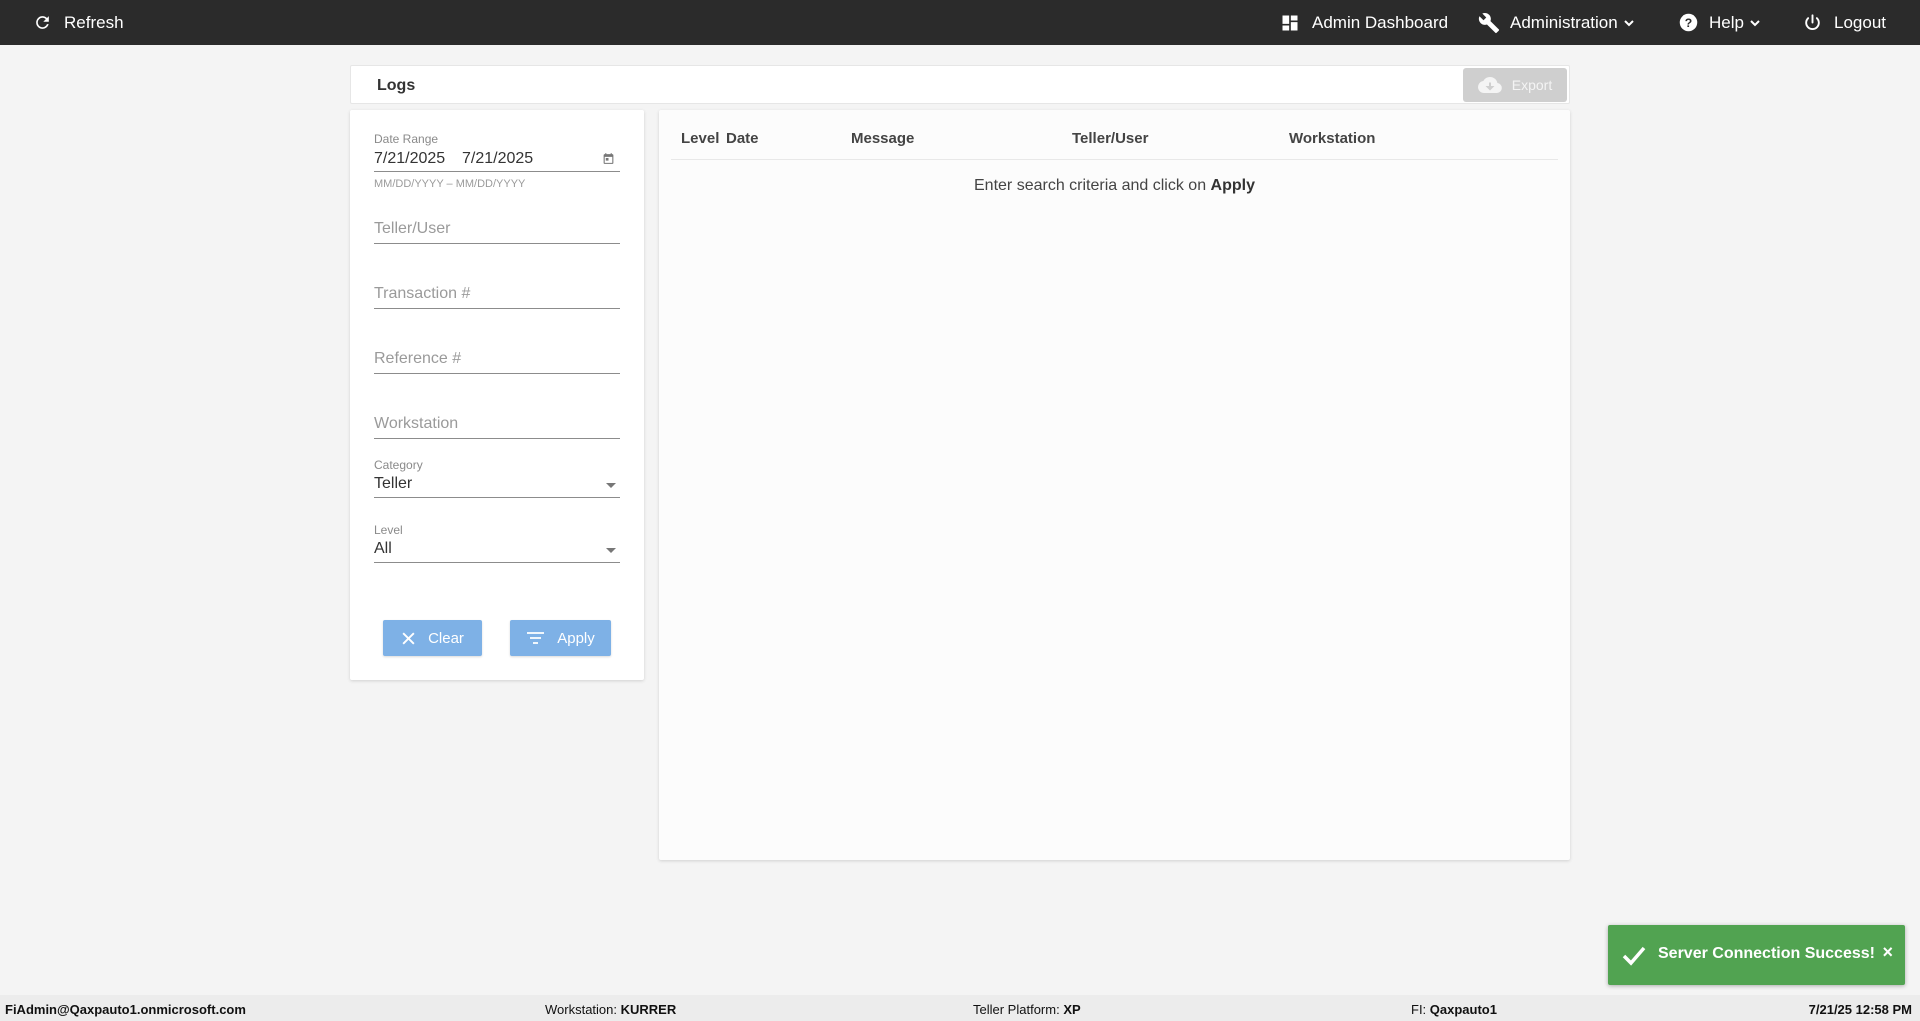 This screenshot has width=1920, height=1021. I want to click on logs-header: Logs Export, so click(960, 84).